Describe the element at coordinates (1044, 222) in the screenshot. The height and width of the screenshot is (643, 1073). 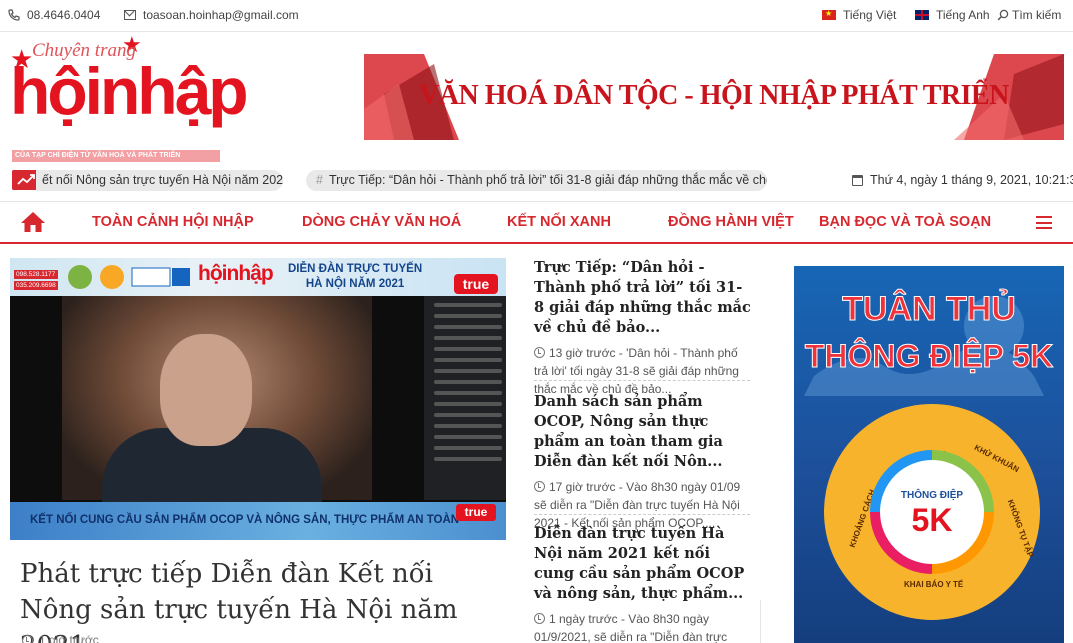
I see `menu-icon` at that location.